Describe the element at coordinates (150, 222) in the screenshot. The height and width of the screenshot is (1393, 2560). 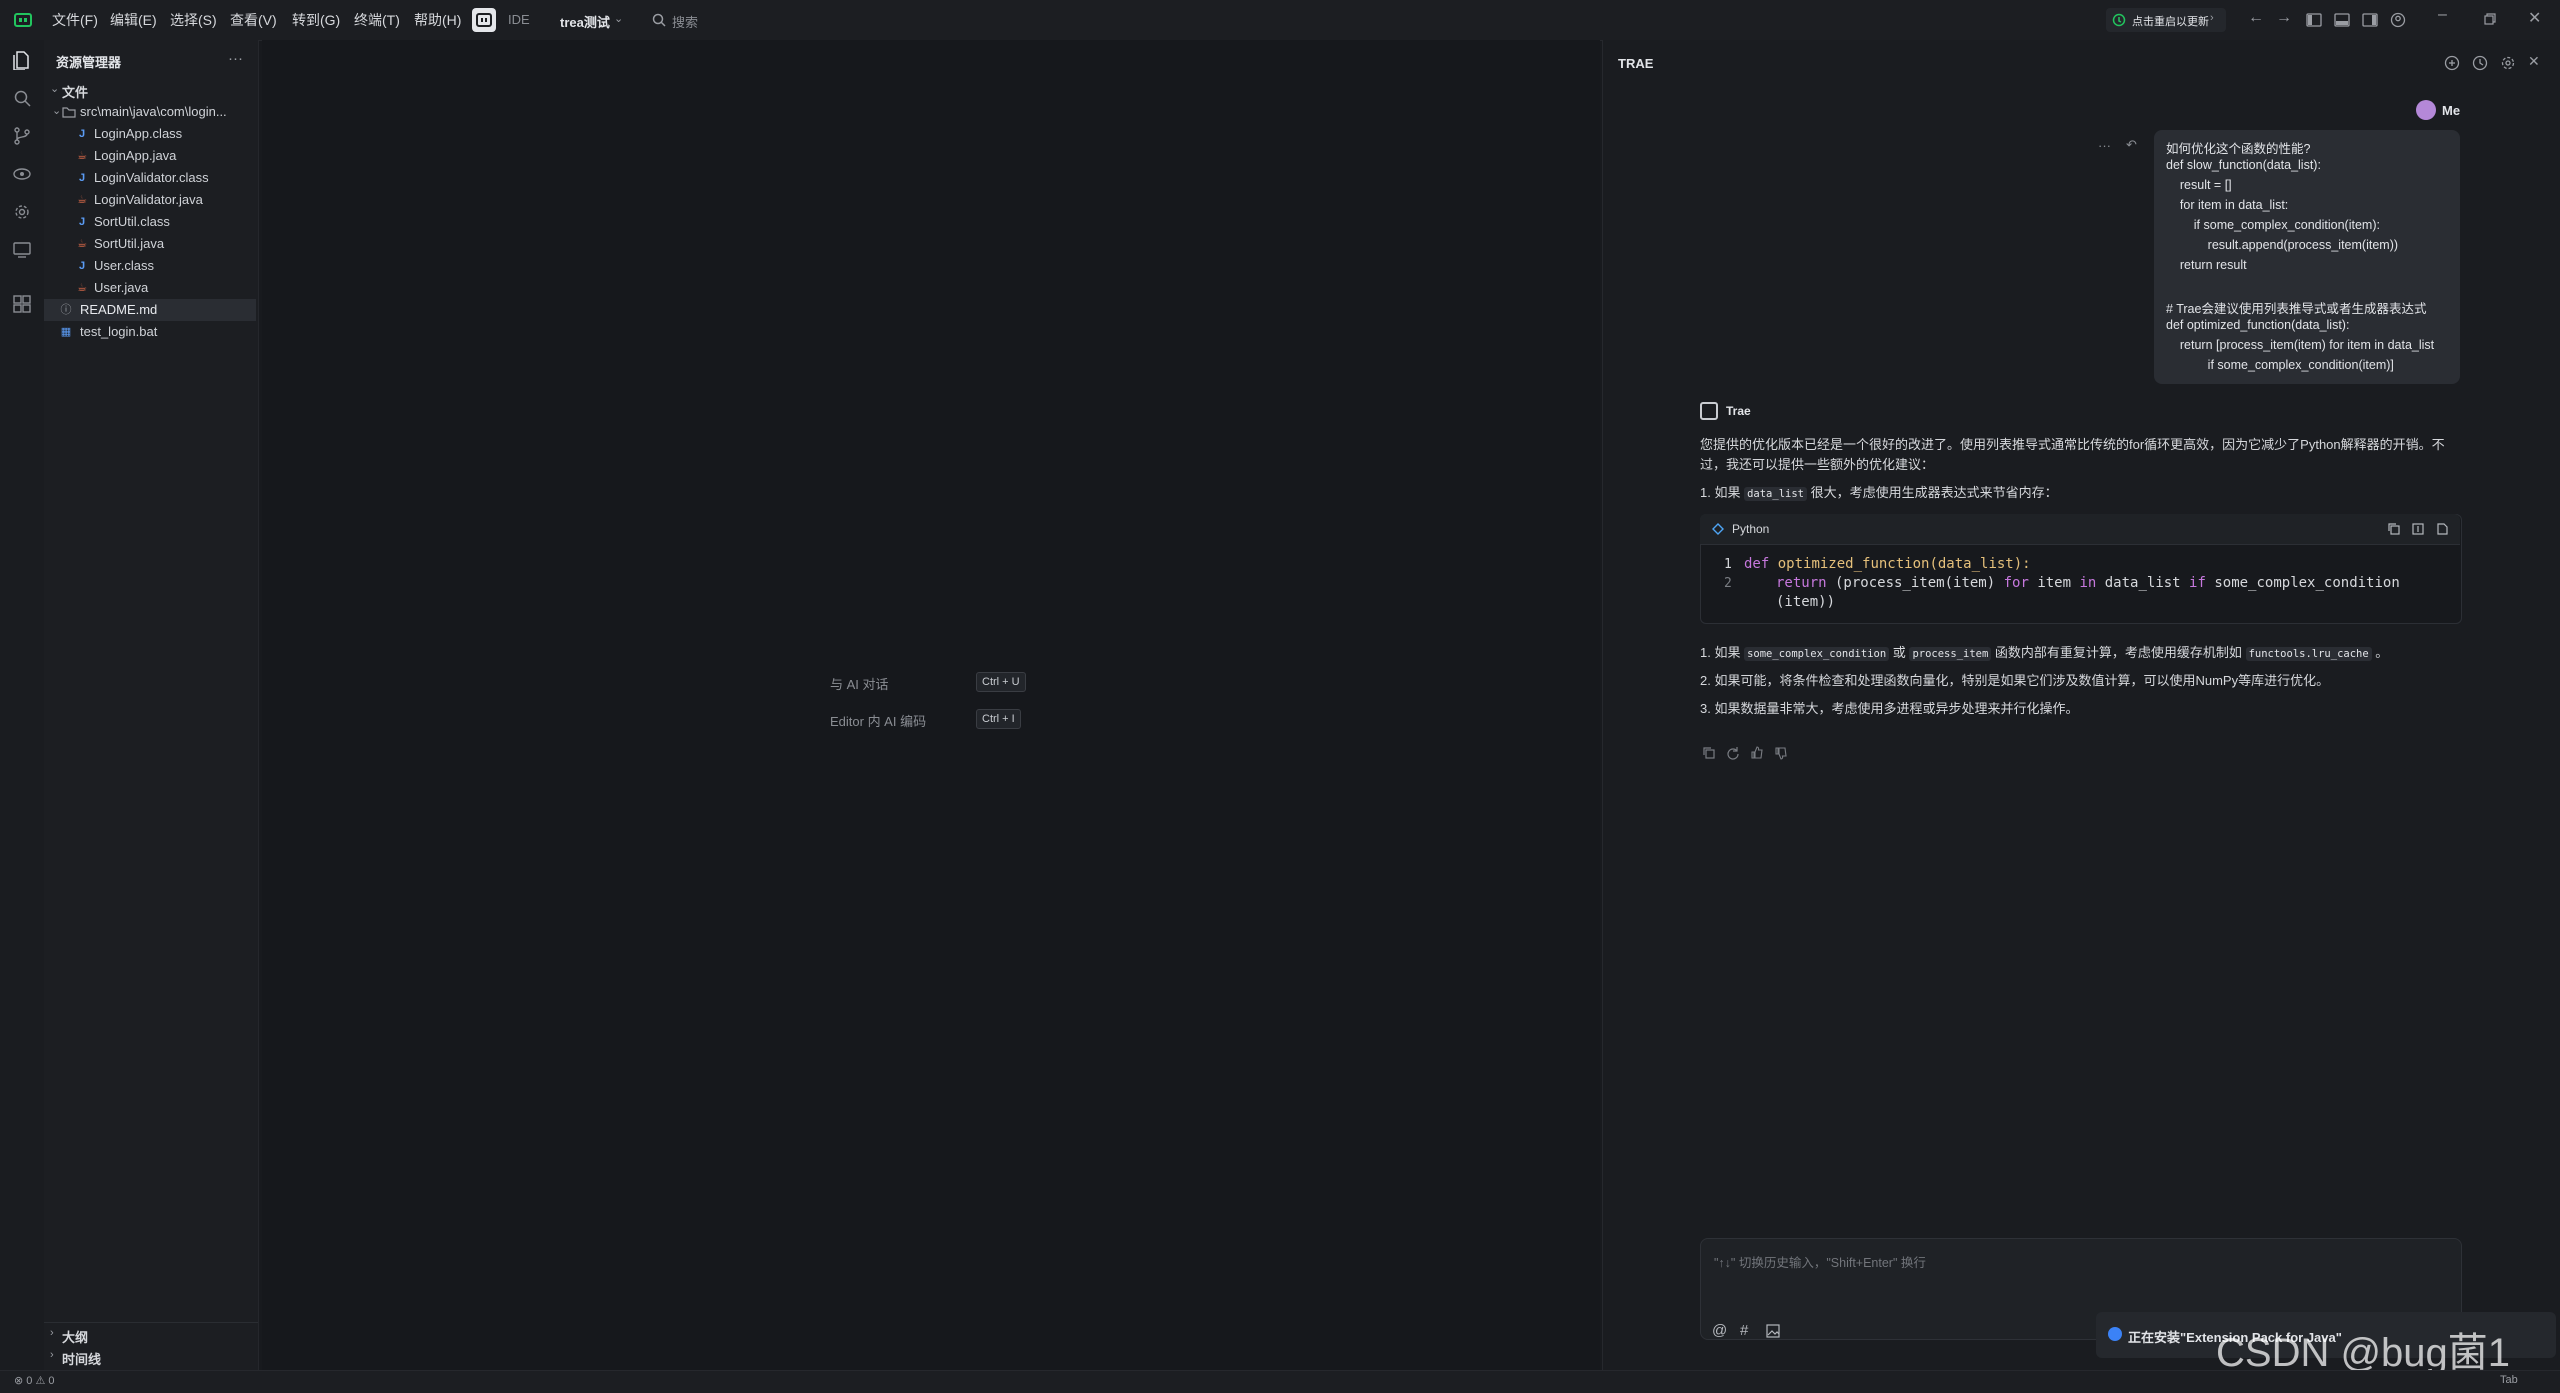
I see `tree-file: J SortUtil.class` at that location.